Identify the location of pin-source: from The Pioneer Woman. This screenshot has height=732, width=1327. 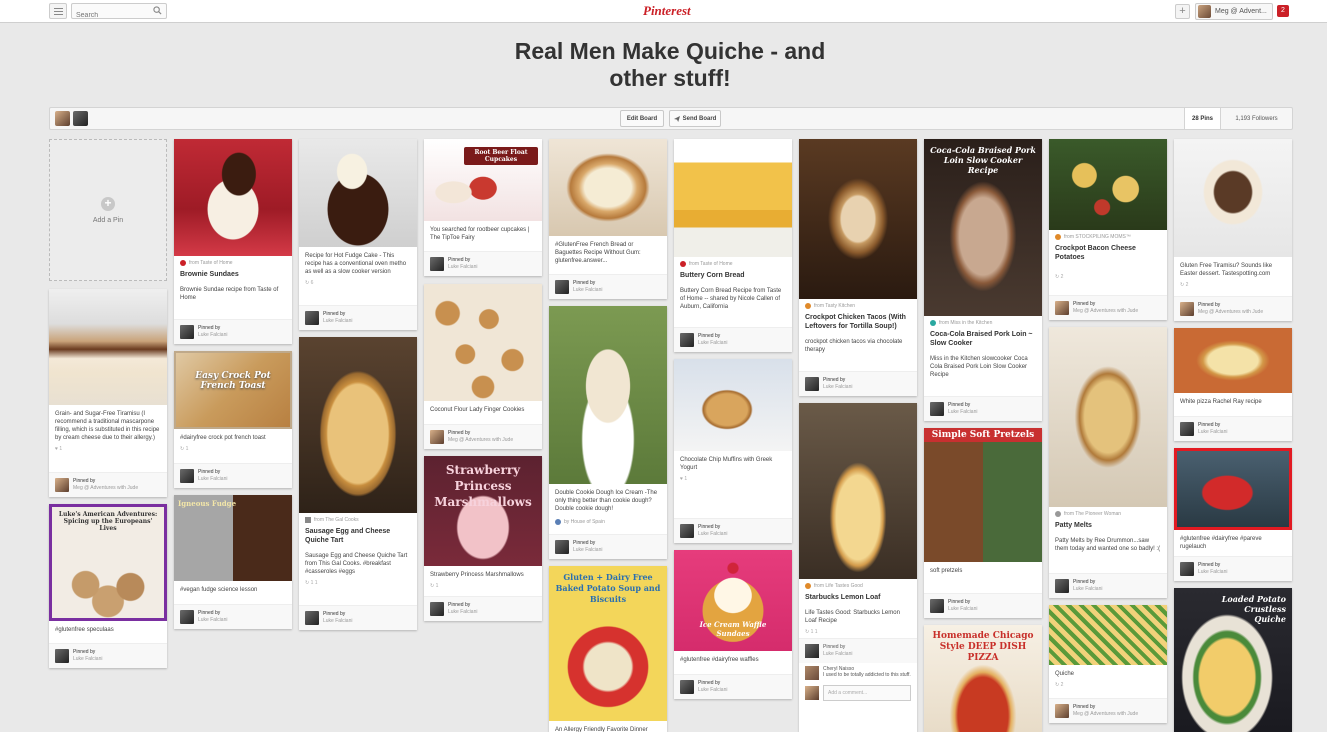
(1108, 512).